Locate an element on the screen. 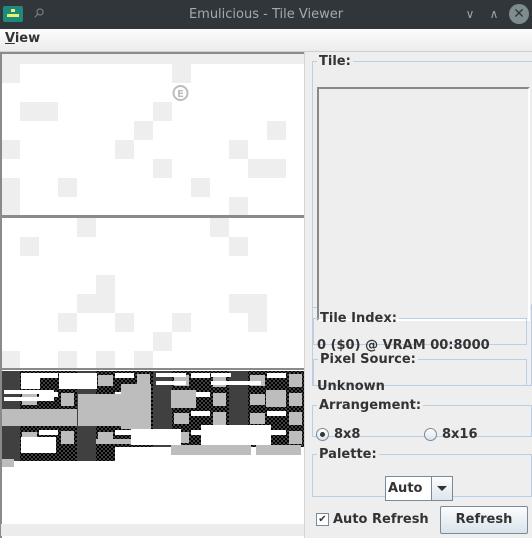  dropdown-arrow-icon is located at coordinates (441, 488).